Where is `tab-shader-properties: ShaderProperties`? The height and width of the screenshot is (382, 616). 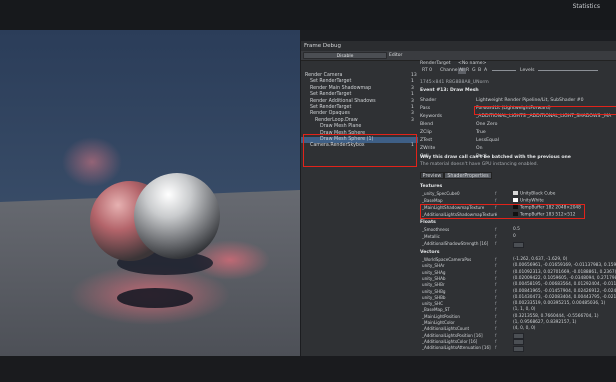 tab-shader-properties: ShaderProperties is located at coordinates (468, 175).